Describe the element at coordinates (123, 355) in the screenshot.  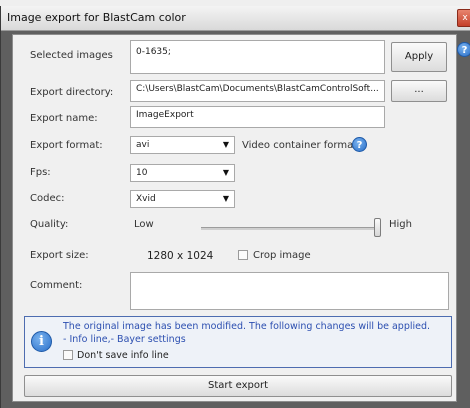
I see `dont-save-info-line-label: Don't save info line` at that location.